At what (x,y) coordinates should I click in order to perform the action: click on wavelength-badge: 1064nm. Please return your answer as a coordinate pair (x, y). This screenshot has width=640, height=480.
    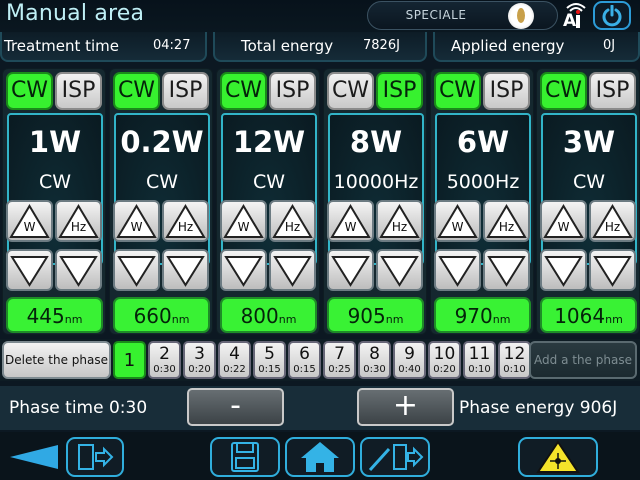
    Looking at the image, I should click on (588, 315).